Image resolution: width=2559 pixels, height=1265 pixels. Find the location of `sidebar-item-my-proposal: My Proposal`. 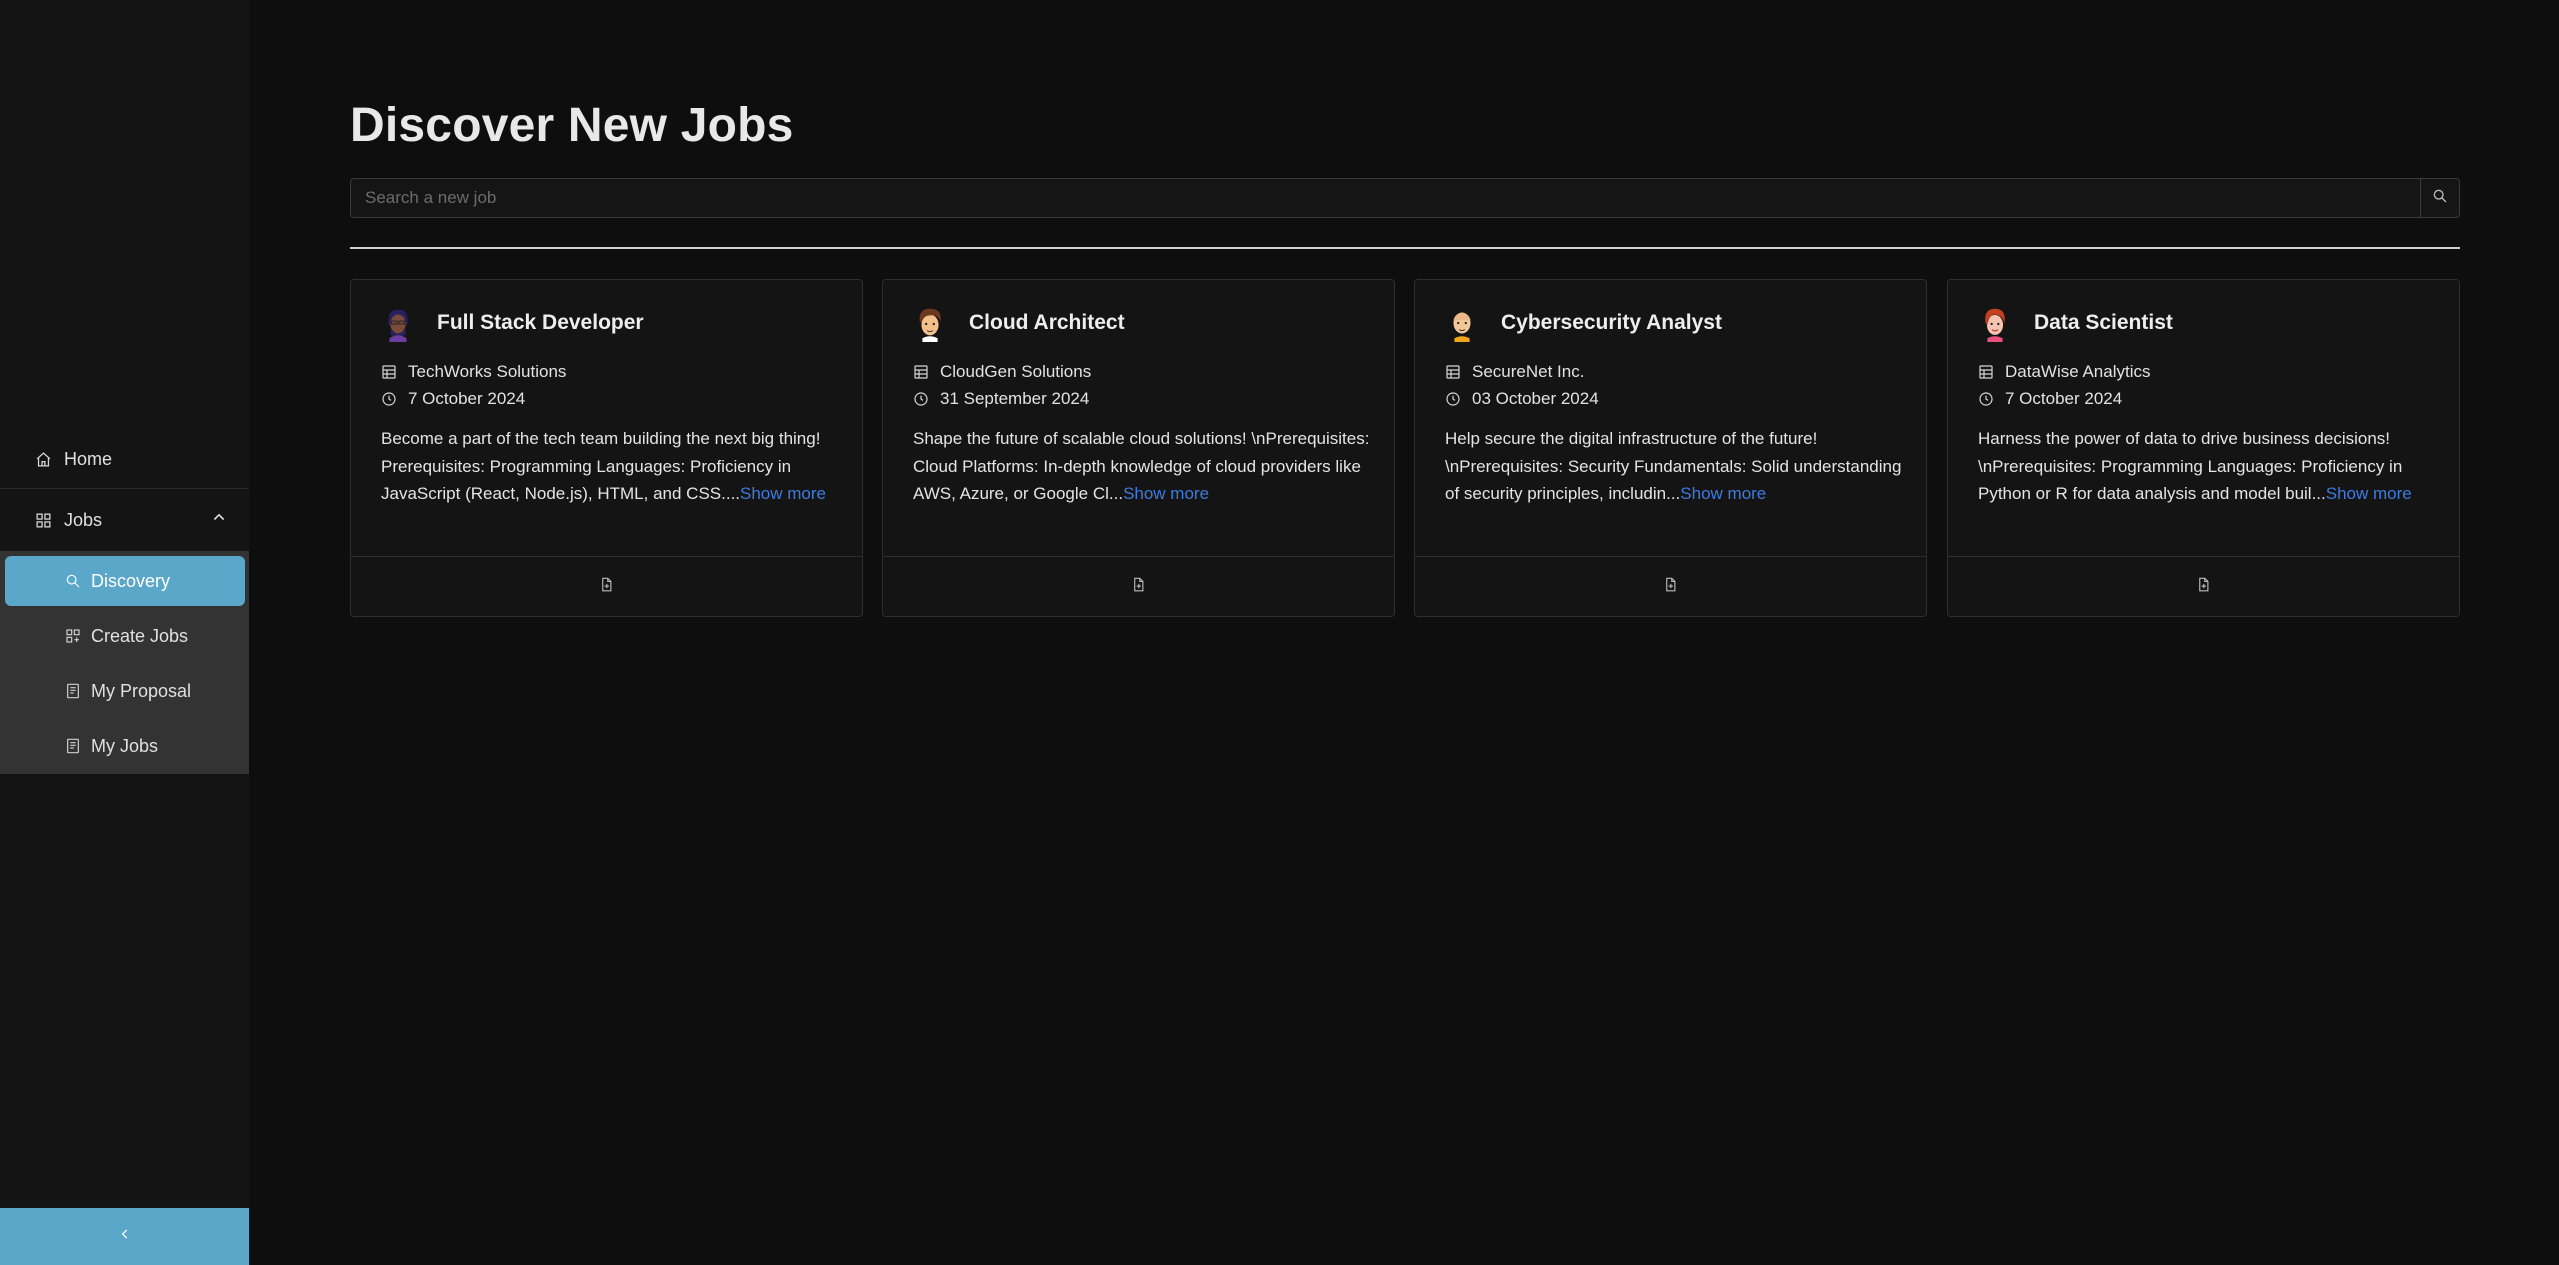

sidebar-item-my-proposal: My Proposal is located at coordinates (125, 691).